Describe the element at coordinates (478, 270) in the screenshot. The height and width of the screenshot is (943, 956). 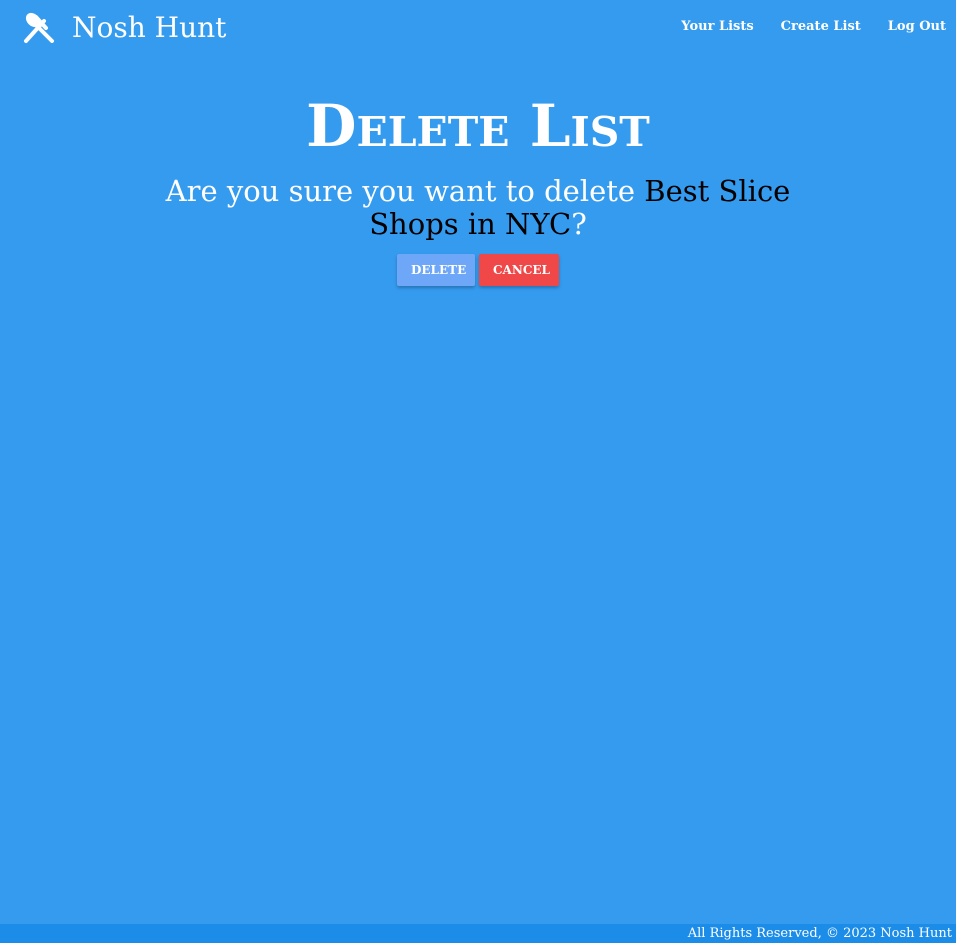
I see `action-buttons: Delete Cancel` at that location.